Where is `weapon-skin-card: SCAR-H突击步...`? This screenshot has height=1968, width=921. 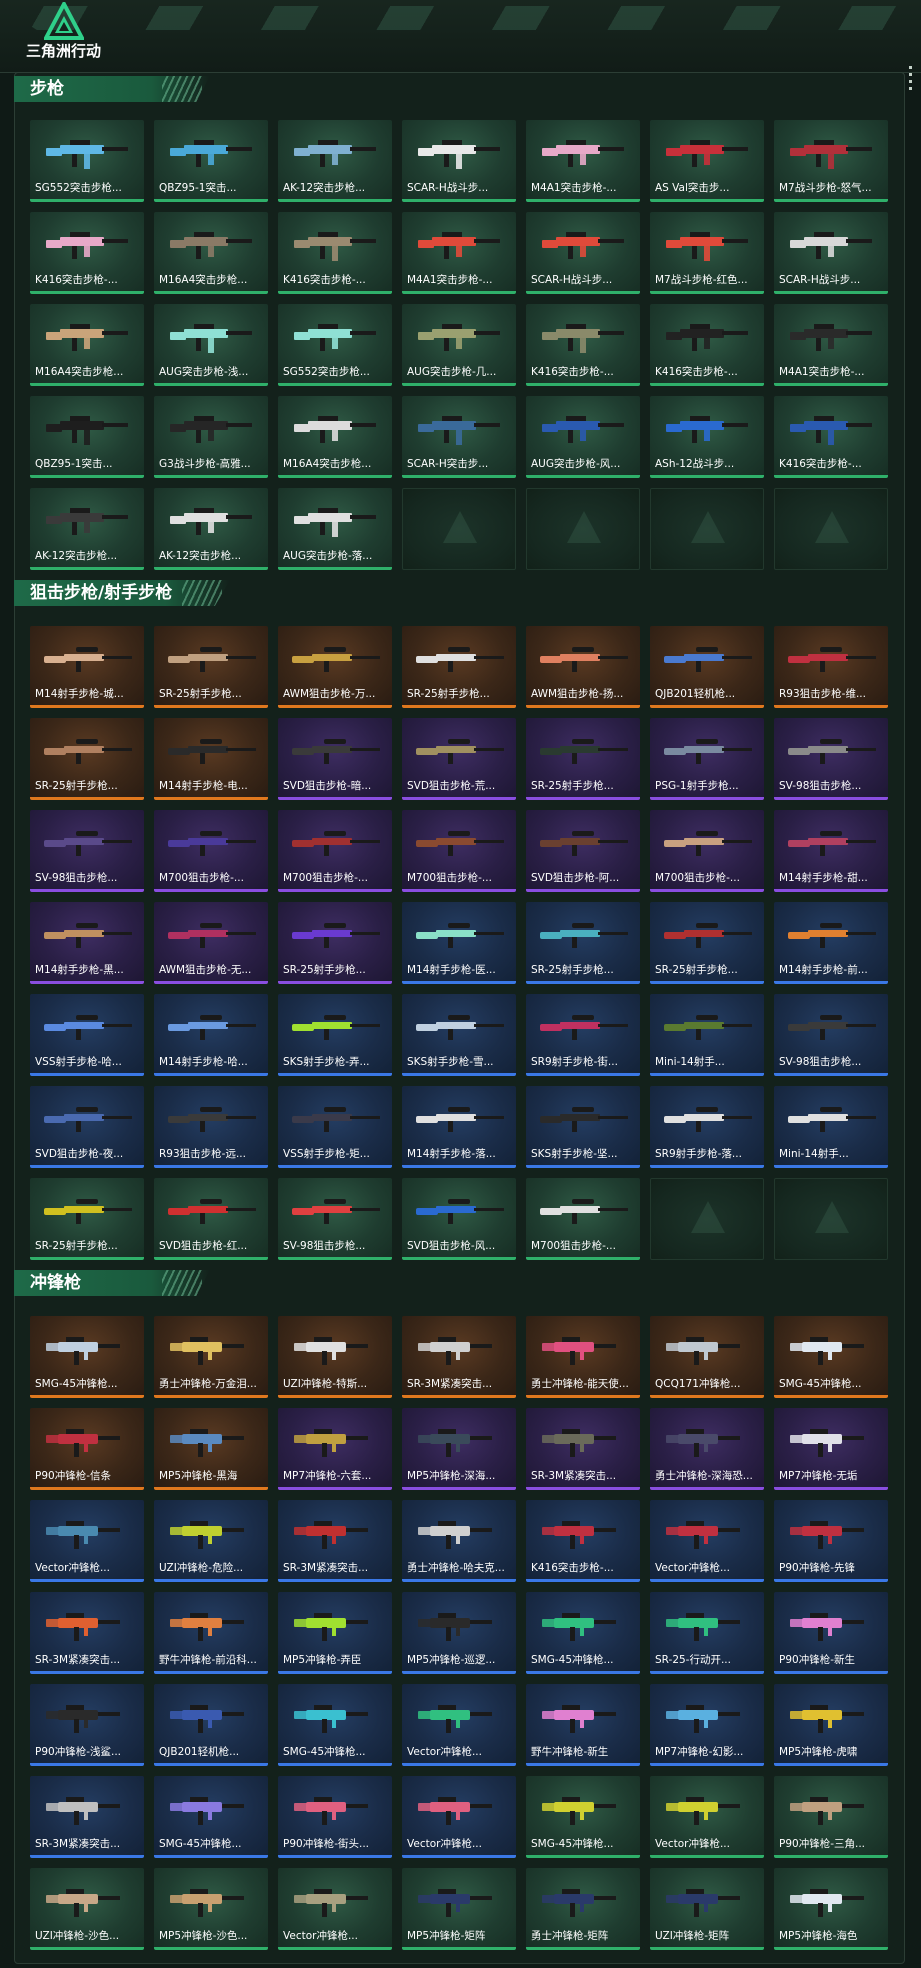
weapon-skin-card: SCAR-H突击步... is located at coordinates (459, 437).